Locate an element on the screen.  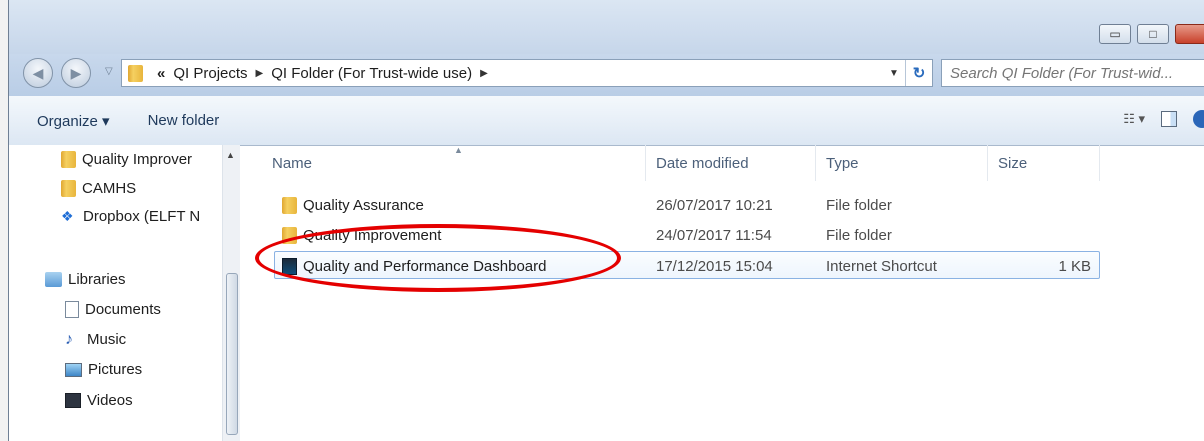
search-box is located at coordinates (1072, 73).